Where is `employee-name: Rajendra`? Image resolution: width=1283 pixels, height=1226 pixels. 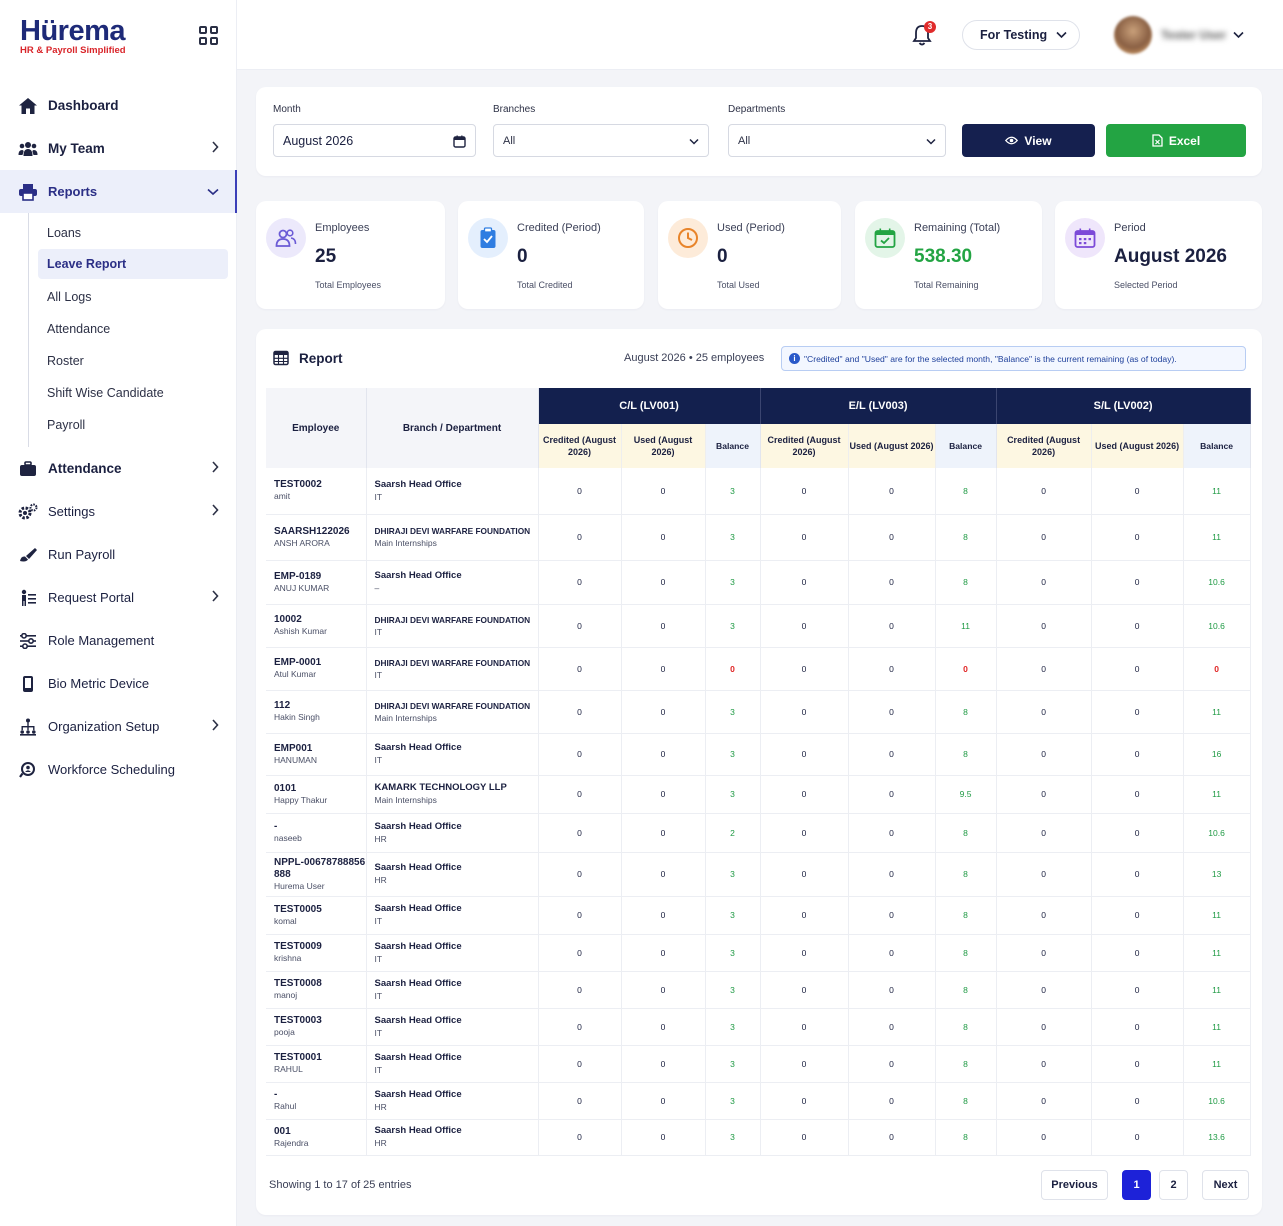 employee-name: Rajendra is located at coordinates (291, 1142).